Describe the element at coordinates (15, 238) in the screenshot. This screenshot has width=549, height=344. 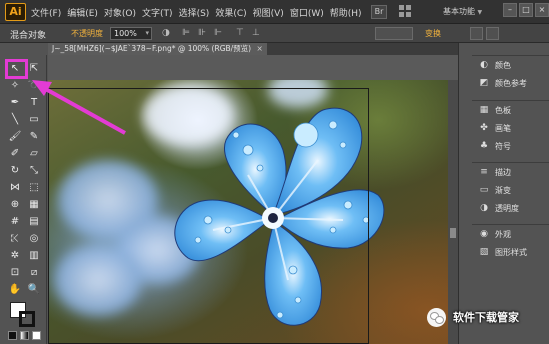
I see `eyedropper-tool-icon: ⤪` at that location.